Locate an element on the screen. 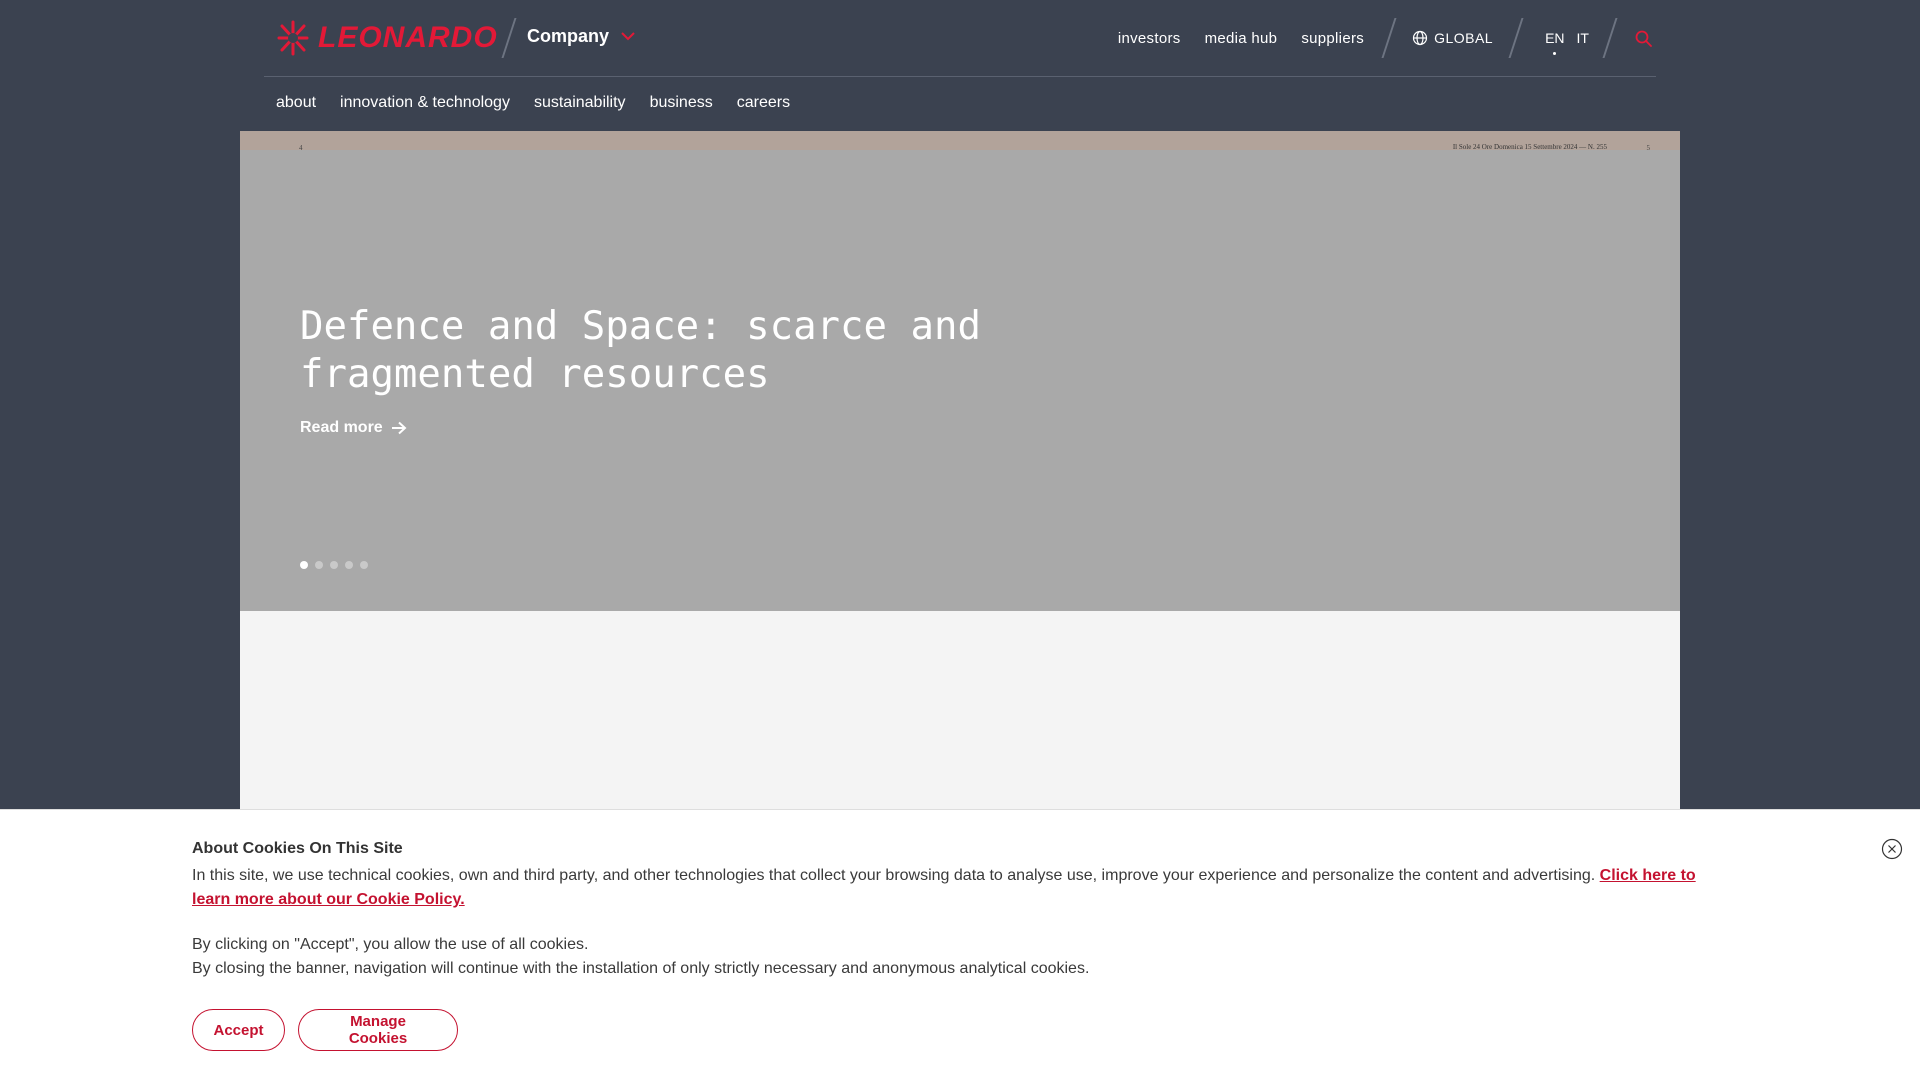 This screenshot has height=1081, width=1920. utility-link-media-hub: media hub is located at coordinates (1241, 38).